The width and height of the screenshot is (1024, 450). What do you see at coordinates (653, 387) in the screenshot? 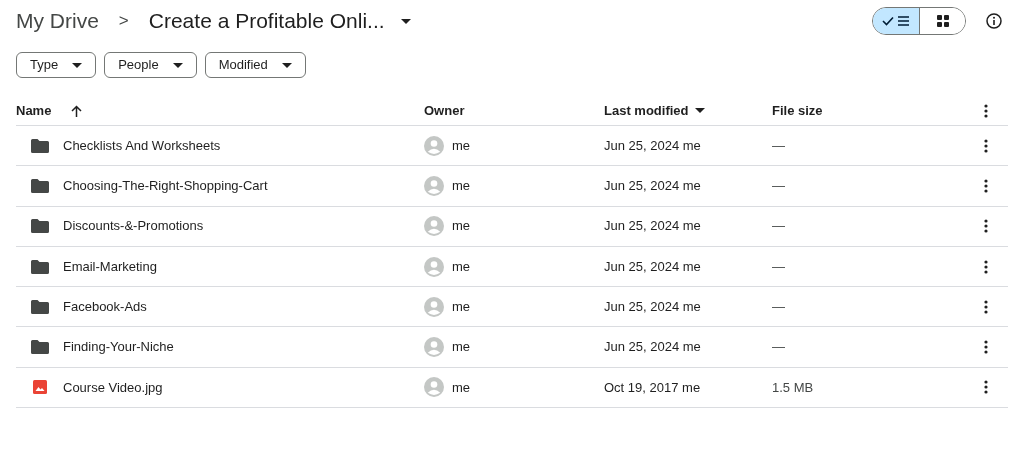
I see `modified-date: Oct 19, 2017 me` at bounding box center [653, 387].